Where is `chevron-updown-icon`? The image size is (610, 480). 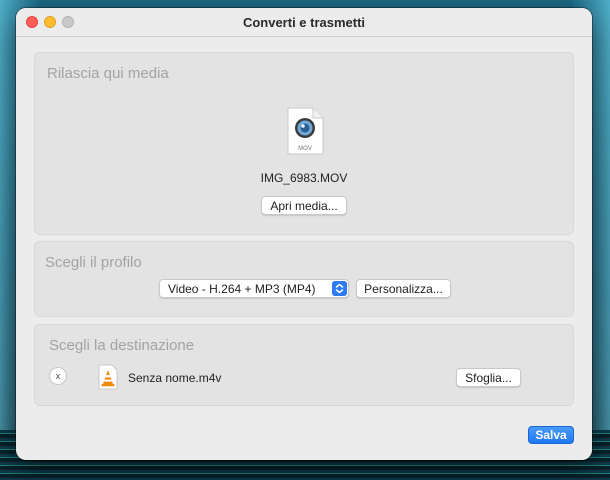 chevron-updown-icon is located at coordinates (339, 288).